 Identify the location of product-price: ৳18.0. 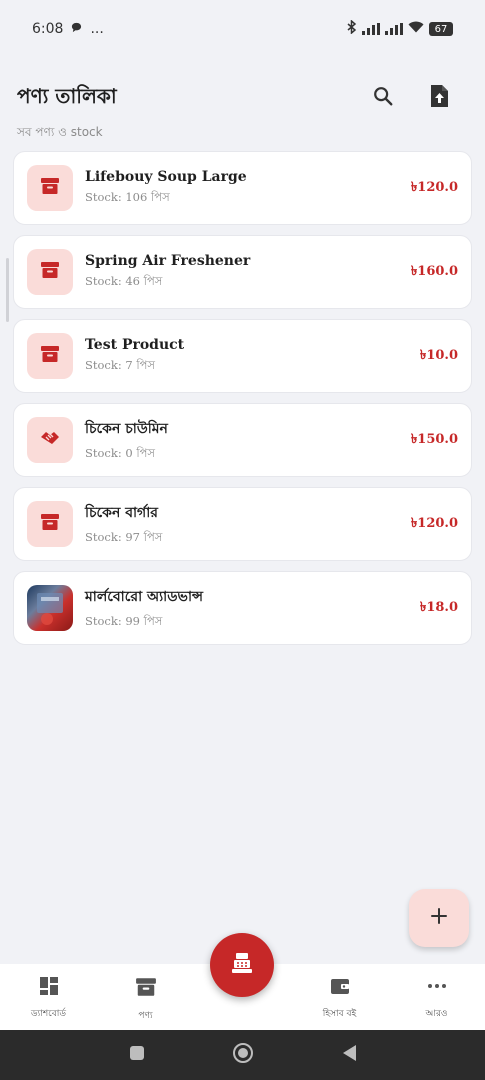
(438, 607).